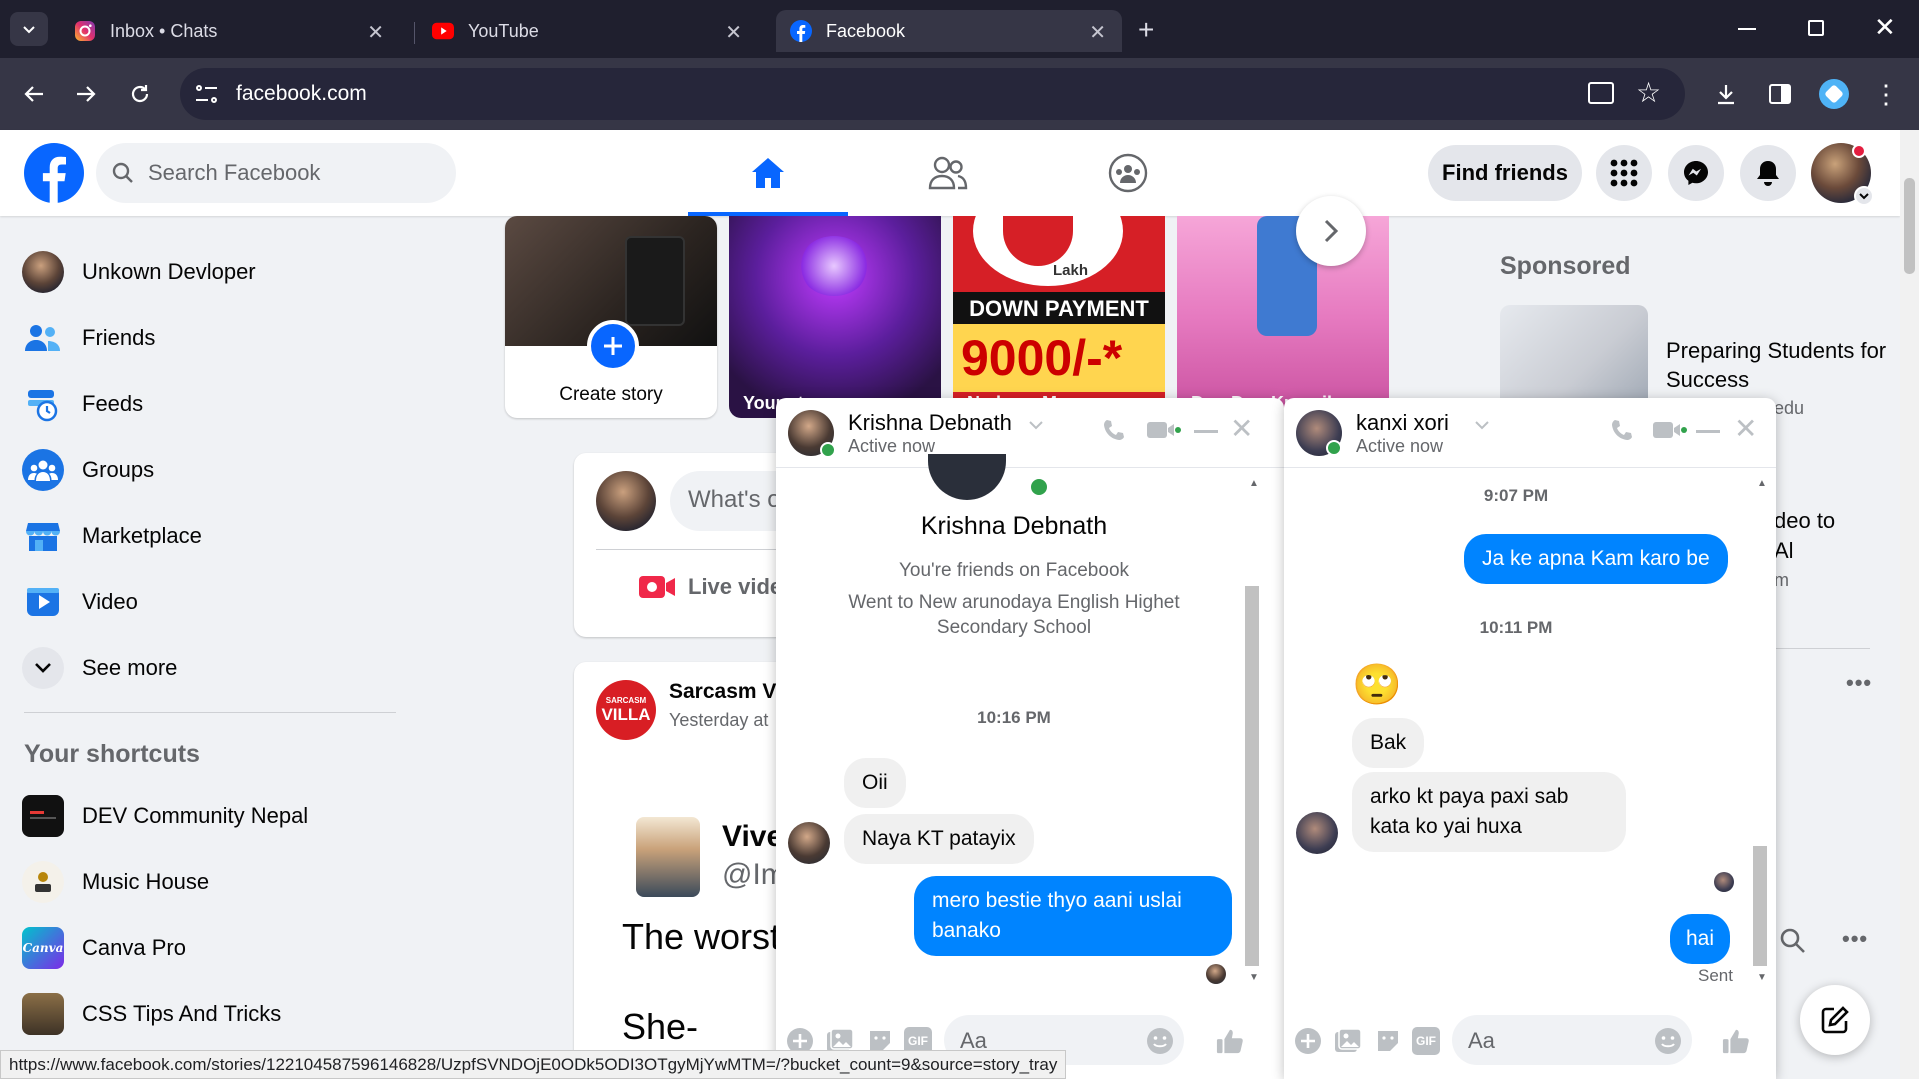  Describe the element at coordinates (1388, 743) in the screenshot. I see `message-incoming: Bak` at that location.